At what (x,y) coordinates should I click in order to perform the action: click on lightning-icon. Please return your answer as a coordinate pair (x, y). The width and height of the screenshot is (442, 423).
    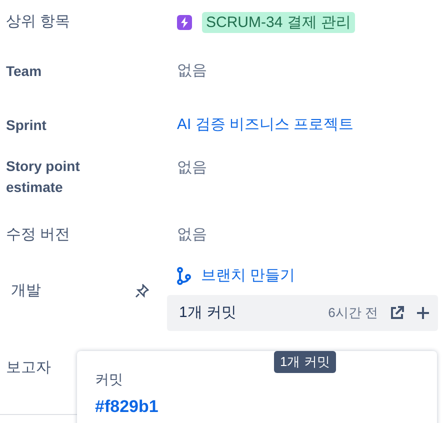
    Looking at the image, I should click on (184, 22).